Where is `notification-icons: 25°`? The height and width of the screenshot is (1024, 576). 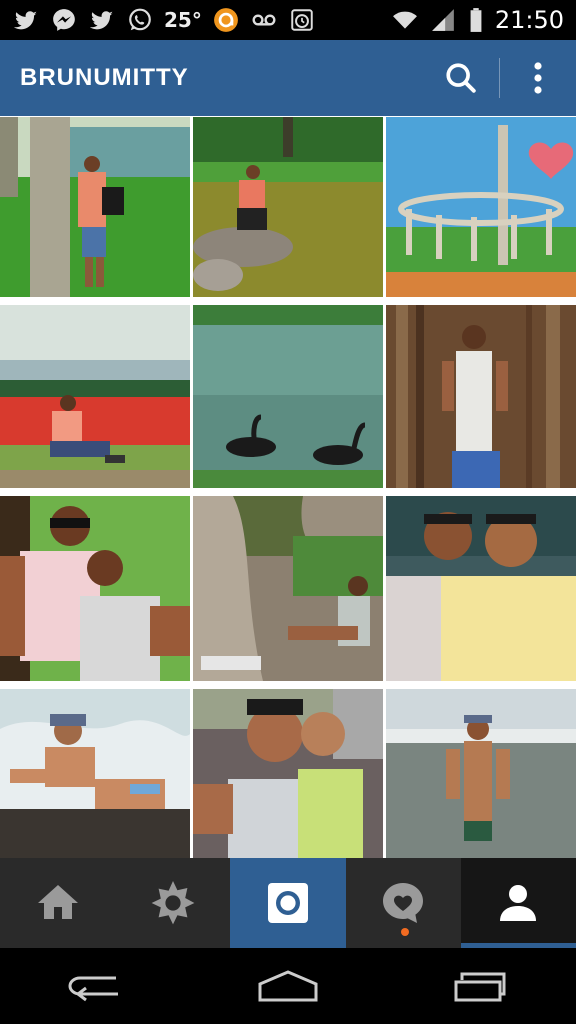 notification-icons: 25° is located at coordinates (164, 20).